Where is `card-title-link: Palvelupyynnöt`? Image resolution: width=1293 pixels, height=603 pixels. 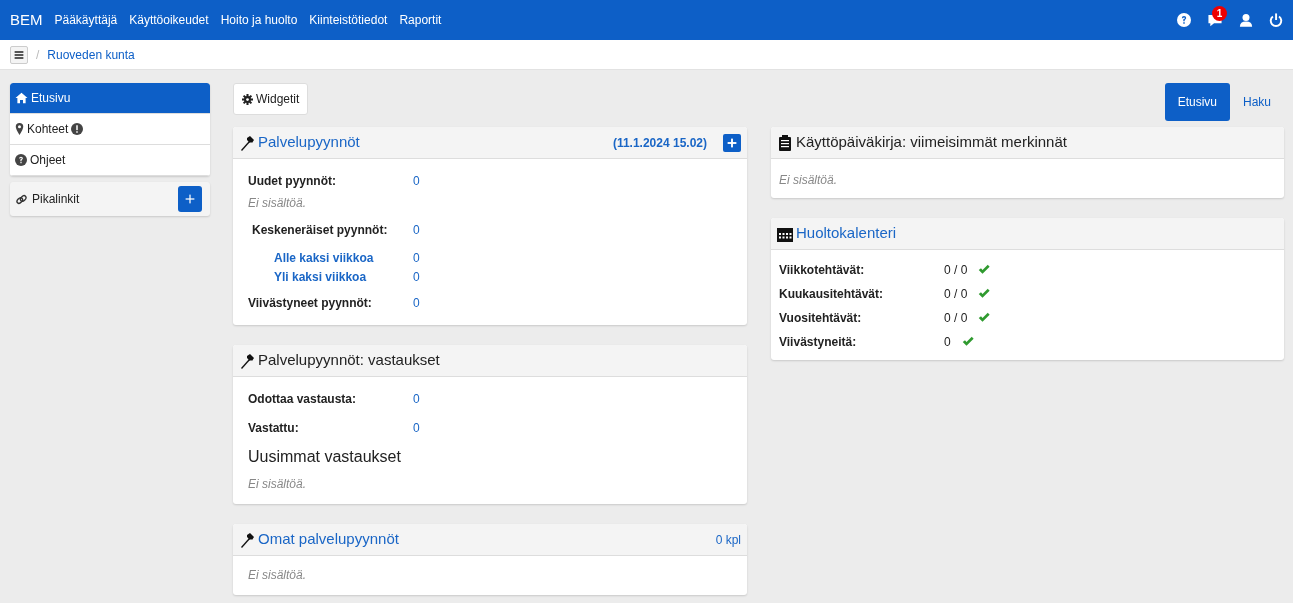 card-title-link: Palvelupyynnöt is located at coordinates (309, 142).